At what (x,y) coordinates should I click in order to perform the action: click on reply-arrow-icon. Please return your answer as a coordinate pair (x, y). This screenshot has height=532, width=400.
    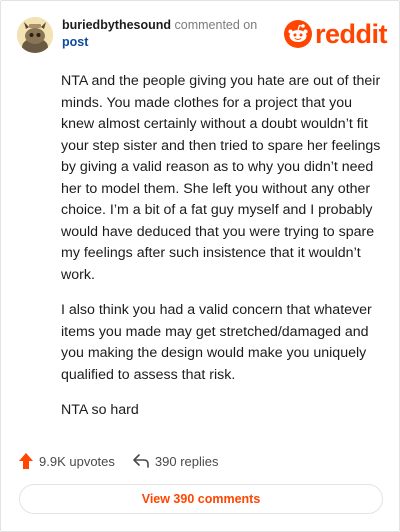
    Looking at the image, I should click on (141, 461).